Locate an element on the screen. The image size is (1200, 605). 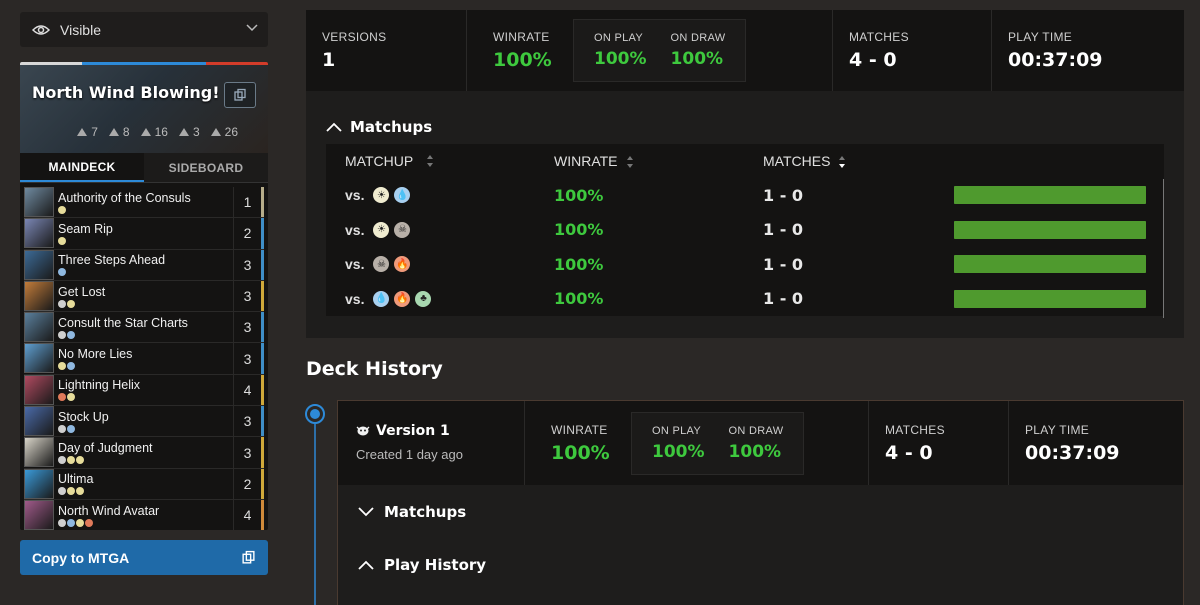
copy-to-mtga-button: Copy to MTGA is located at coordinates (144, 557).